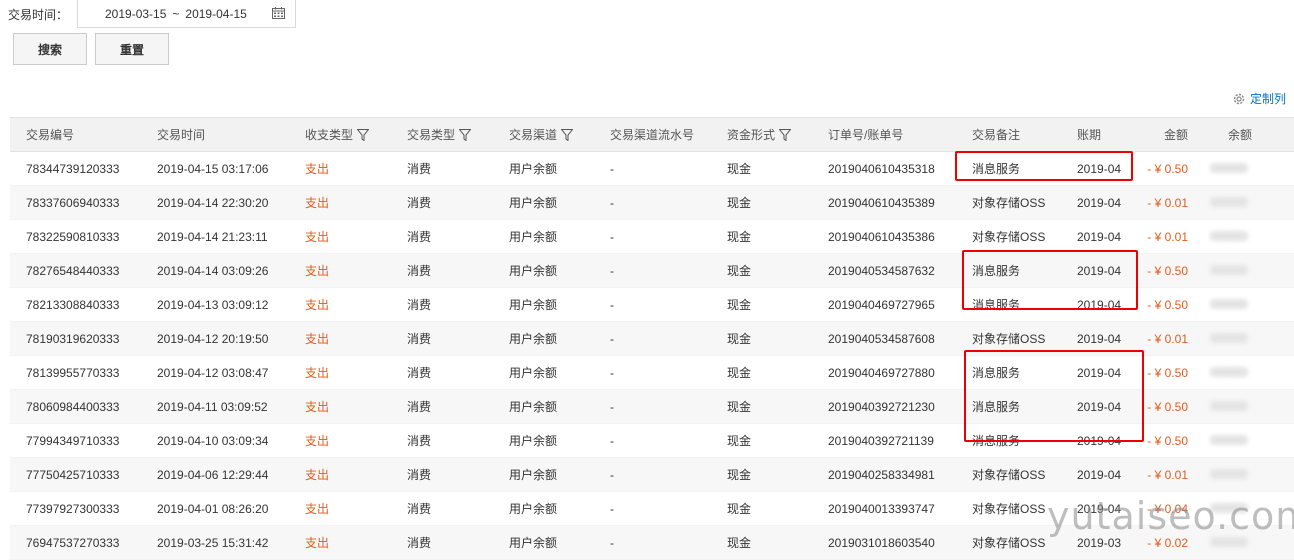 This screenshot has width=1294, height=560. I want to click on cell-order-id: 2019040469727965, so click(884, 304).